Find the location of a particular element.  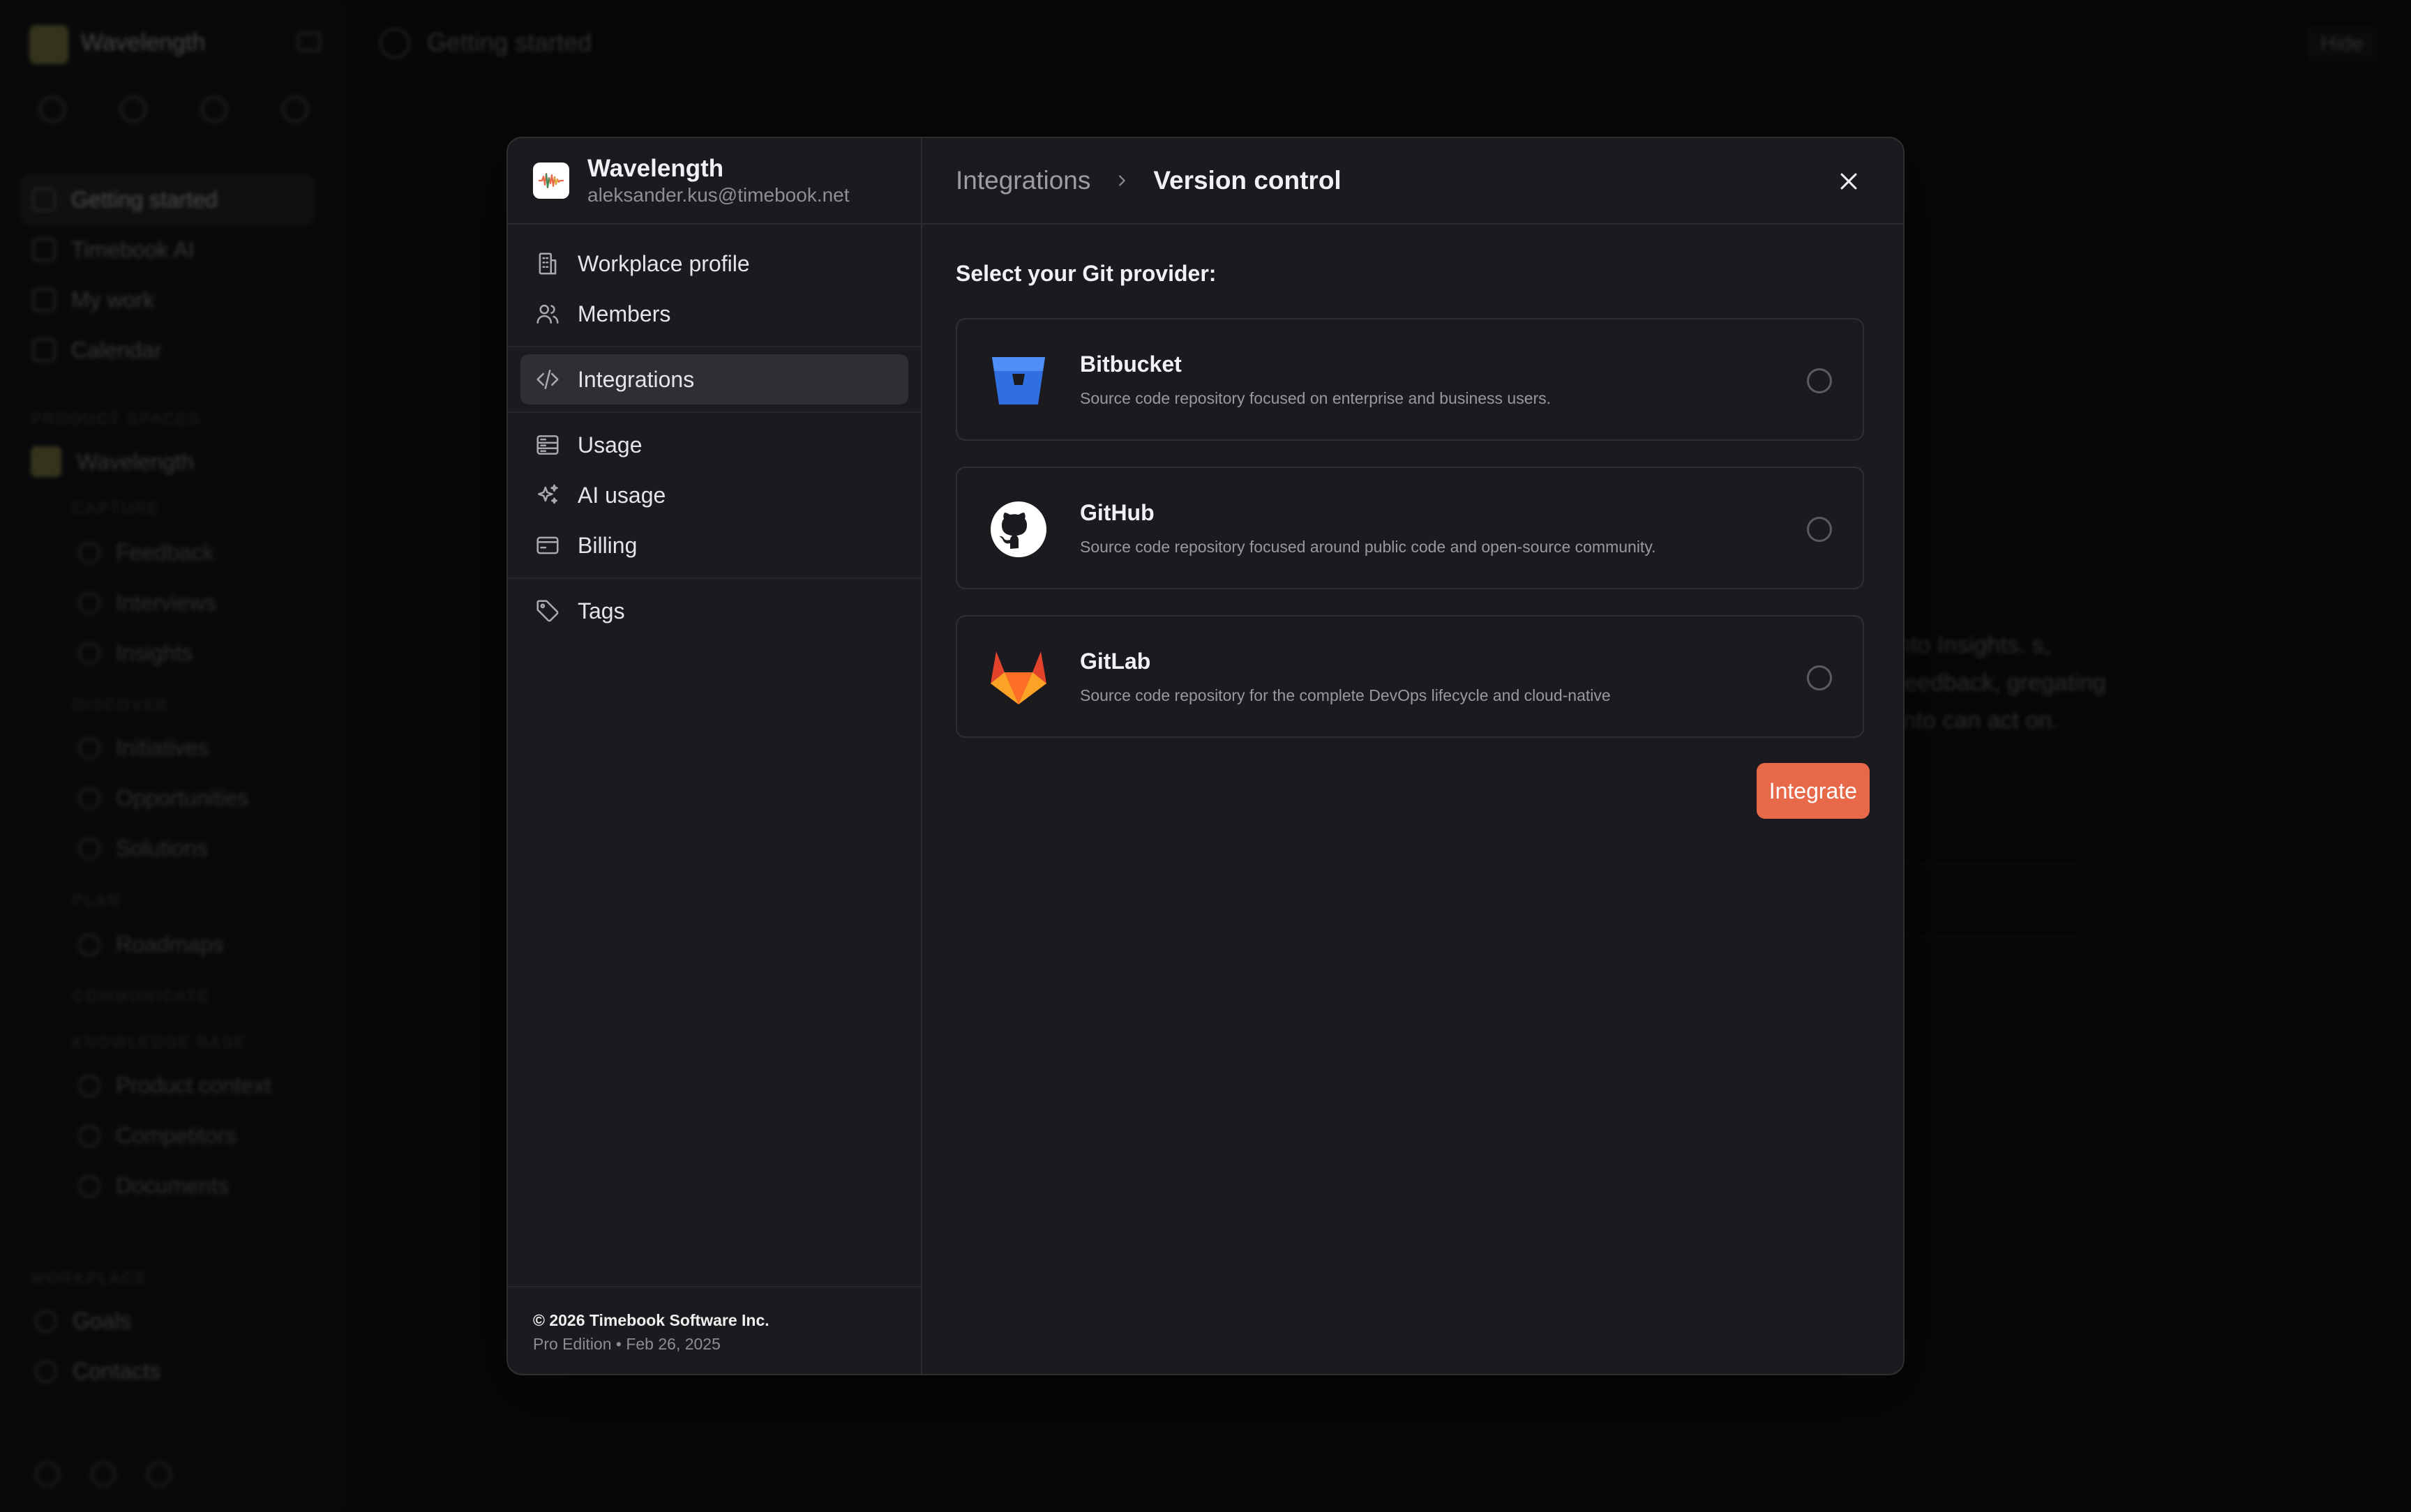

nav-group-tags: Tags is located at coordinates (714, 611).